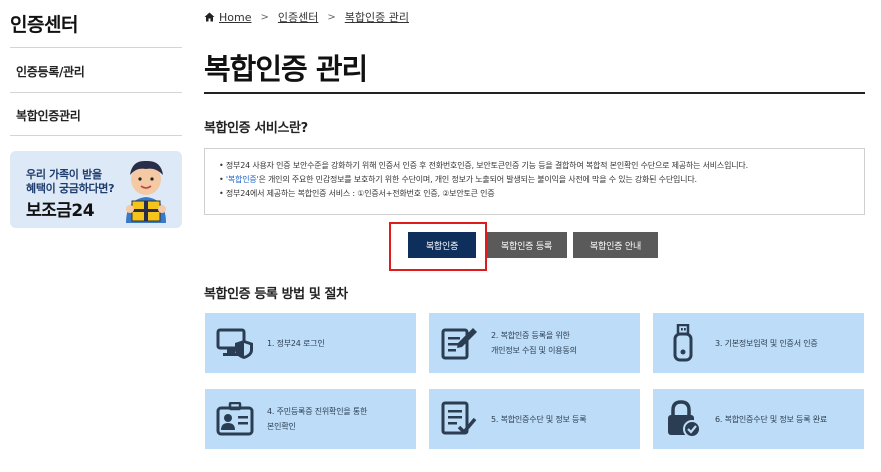  Describe the element at coordinates (459, 418) in the screenshot. I see `checklist-icon` at that location.